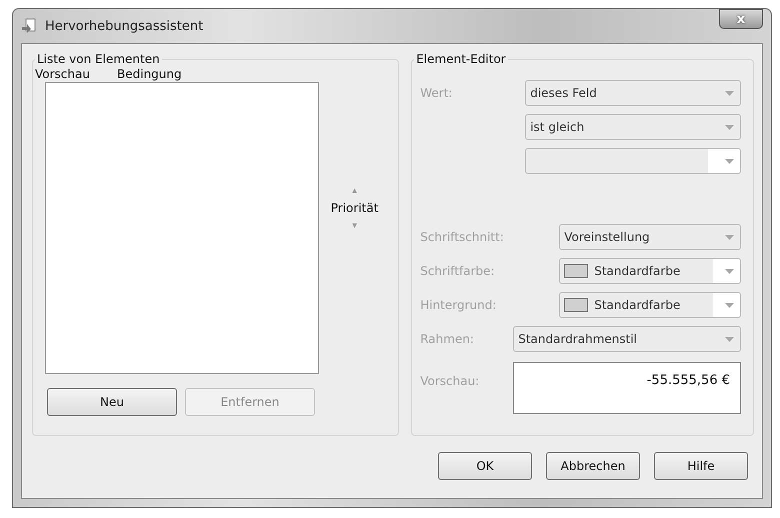 Image resolution: width=780 pixels, height=518 pixels. I want to click on dropdown: ist gleich, so click(633, 127).